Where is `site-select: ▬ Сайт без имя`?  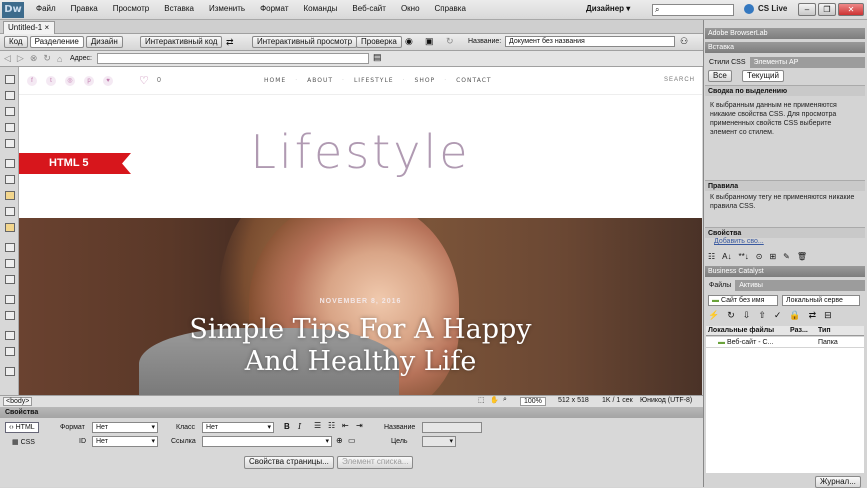
site-select: ▬ Сайт без имя is located at coordinates (743, 300).